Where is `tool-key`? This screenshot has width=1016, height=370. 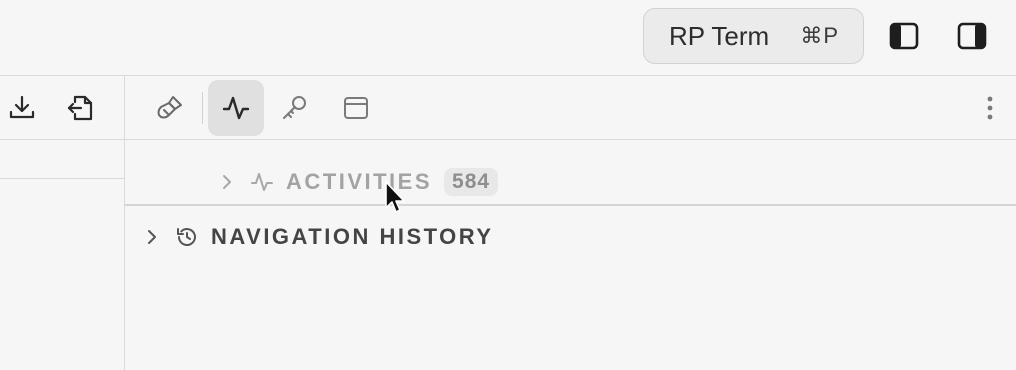
tool-key is located at coordinates (295, 108).